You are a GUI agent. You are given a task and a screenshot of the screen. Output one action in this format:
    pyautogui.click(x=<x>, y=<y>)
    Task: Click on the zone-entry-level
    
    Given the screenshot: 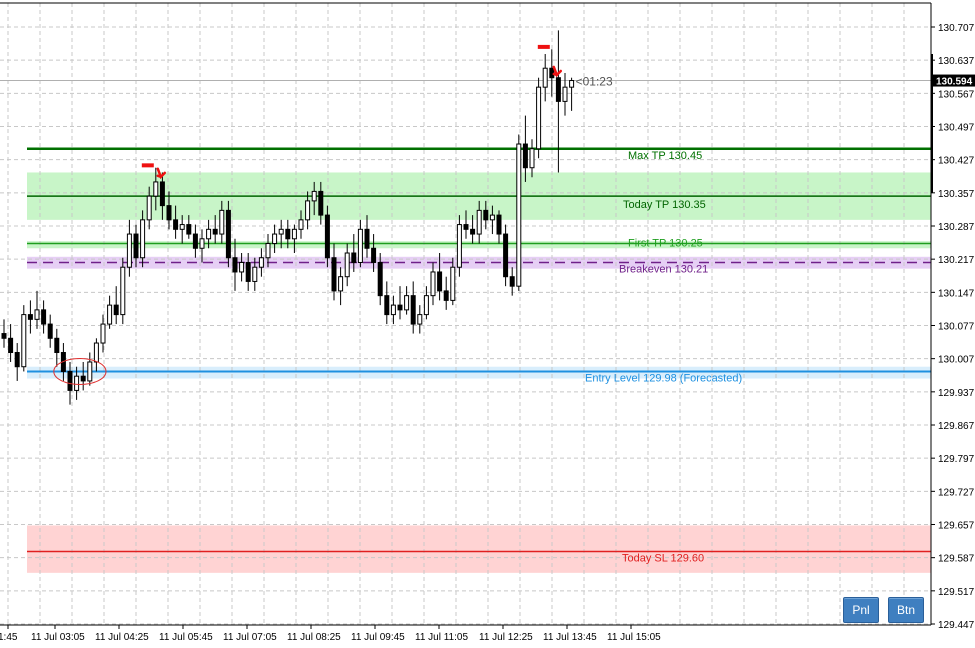 What is the action you would take?
    pyautogui.click(x=479, y=372)
    